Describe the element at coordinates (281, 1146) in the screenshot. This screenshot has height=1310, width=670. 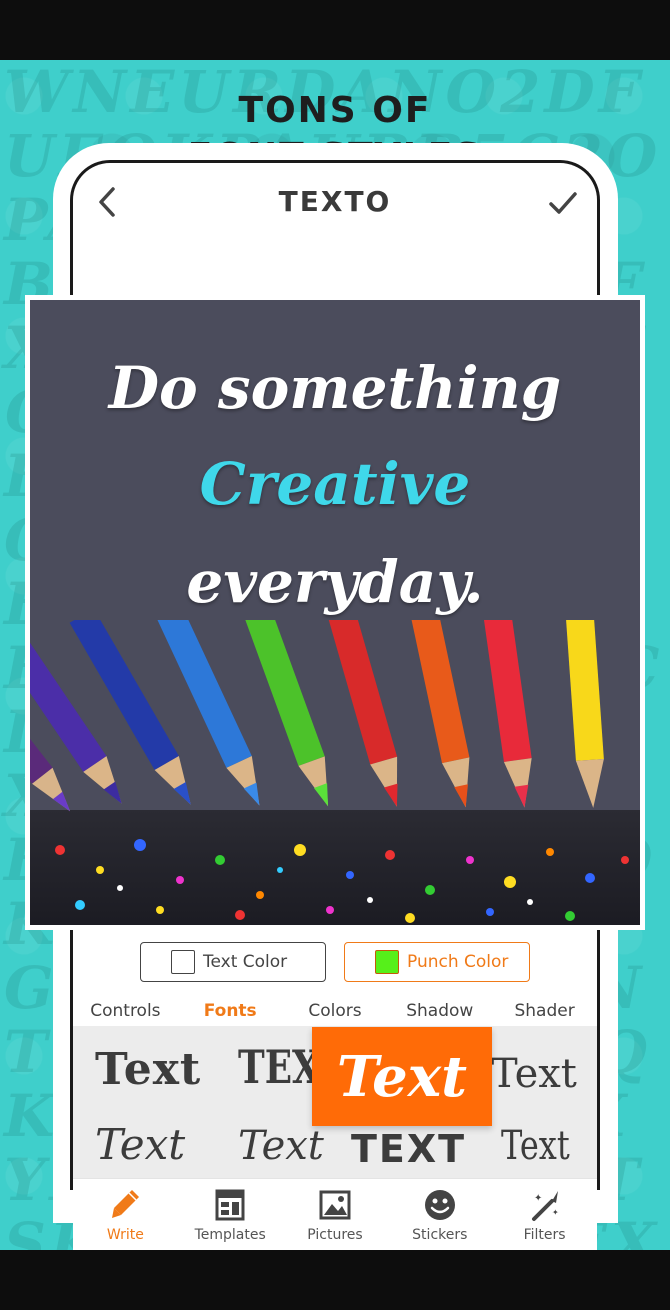
I see `font-option-handwritten: Text` at that location.